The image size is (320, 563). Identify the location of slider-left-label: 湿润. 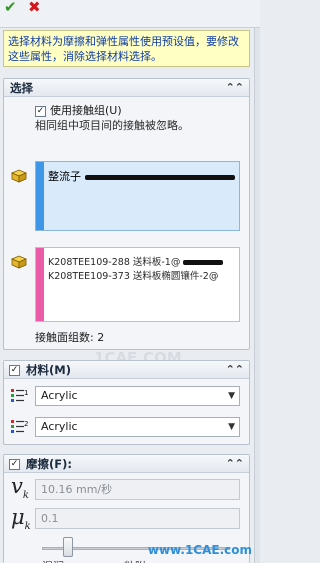
(53, 560).